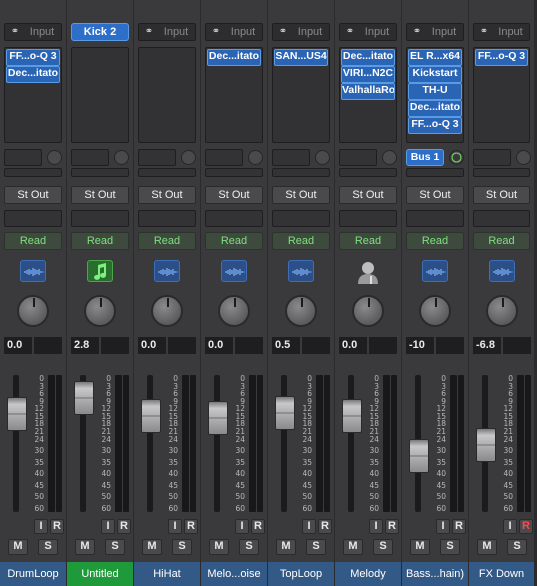  I want to click on plugin-slot: Kickstart, so click(435, 74).